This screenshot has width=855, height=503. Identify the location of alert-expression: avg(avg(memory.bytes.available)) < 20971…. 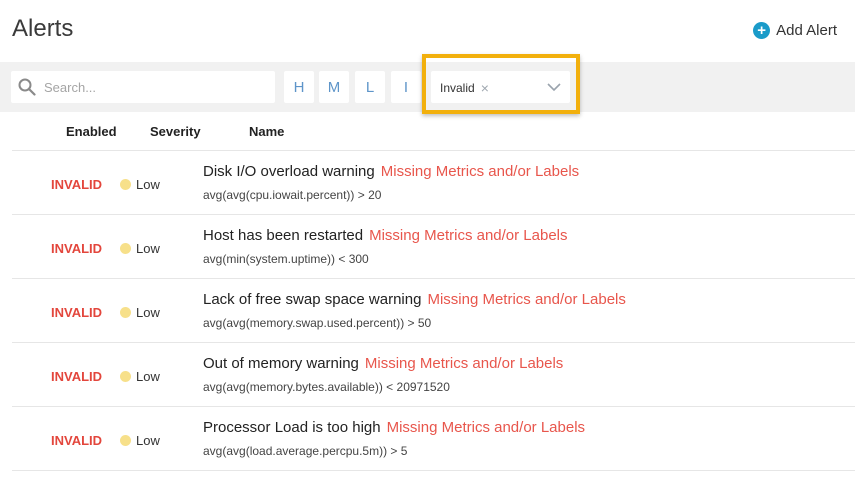
(326, 387).